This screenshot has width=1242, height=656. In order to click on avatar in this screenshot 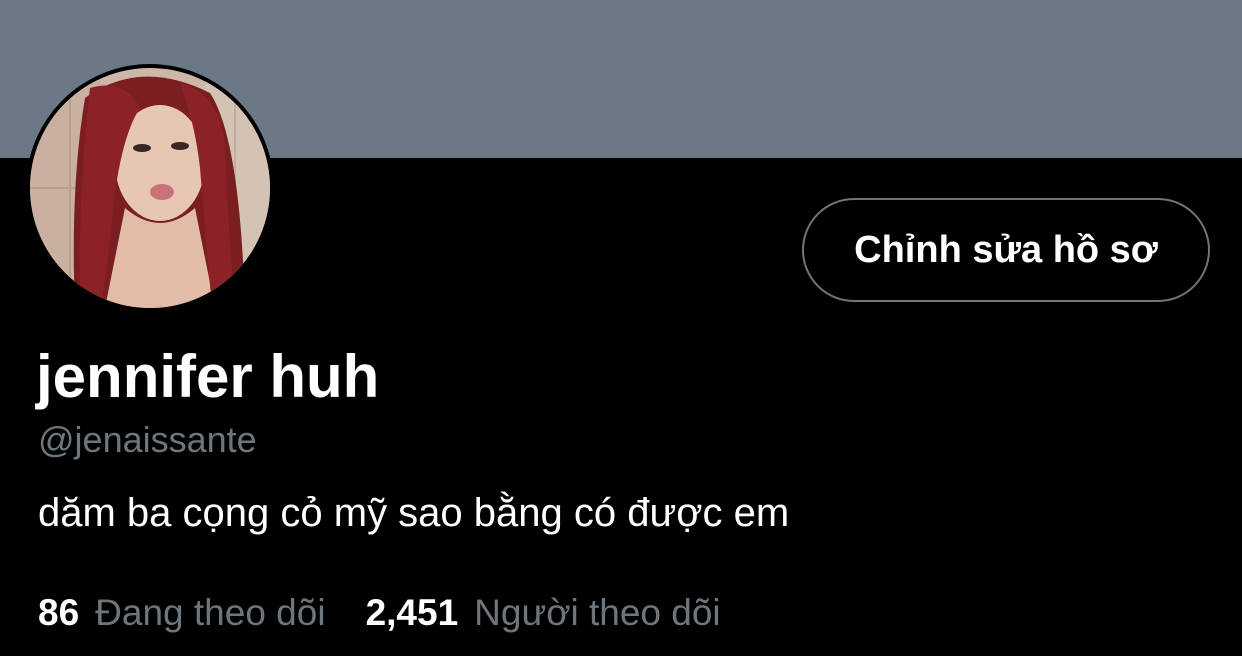, I will do `click(150, 188)`.